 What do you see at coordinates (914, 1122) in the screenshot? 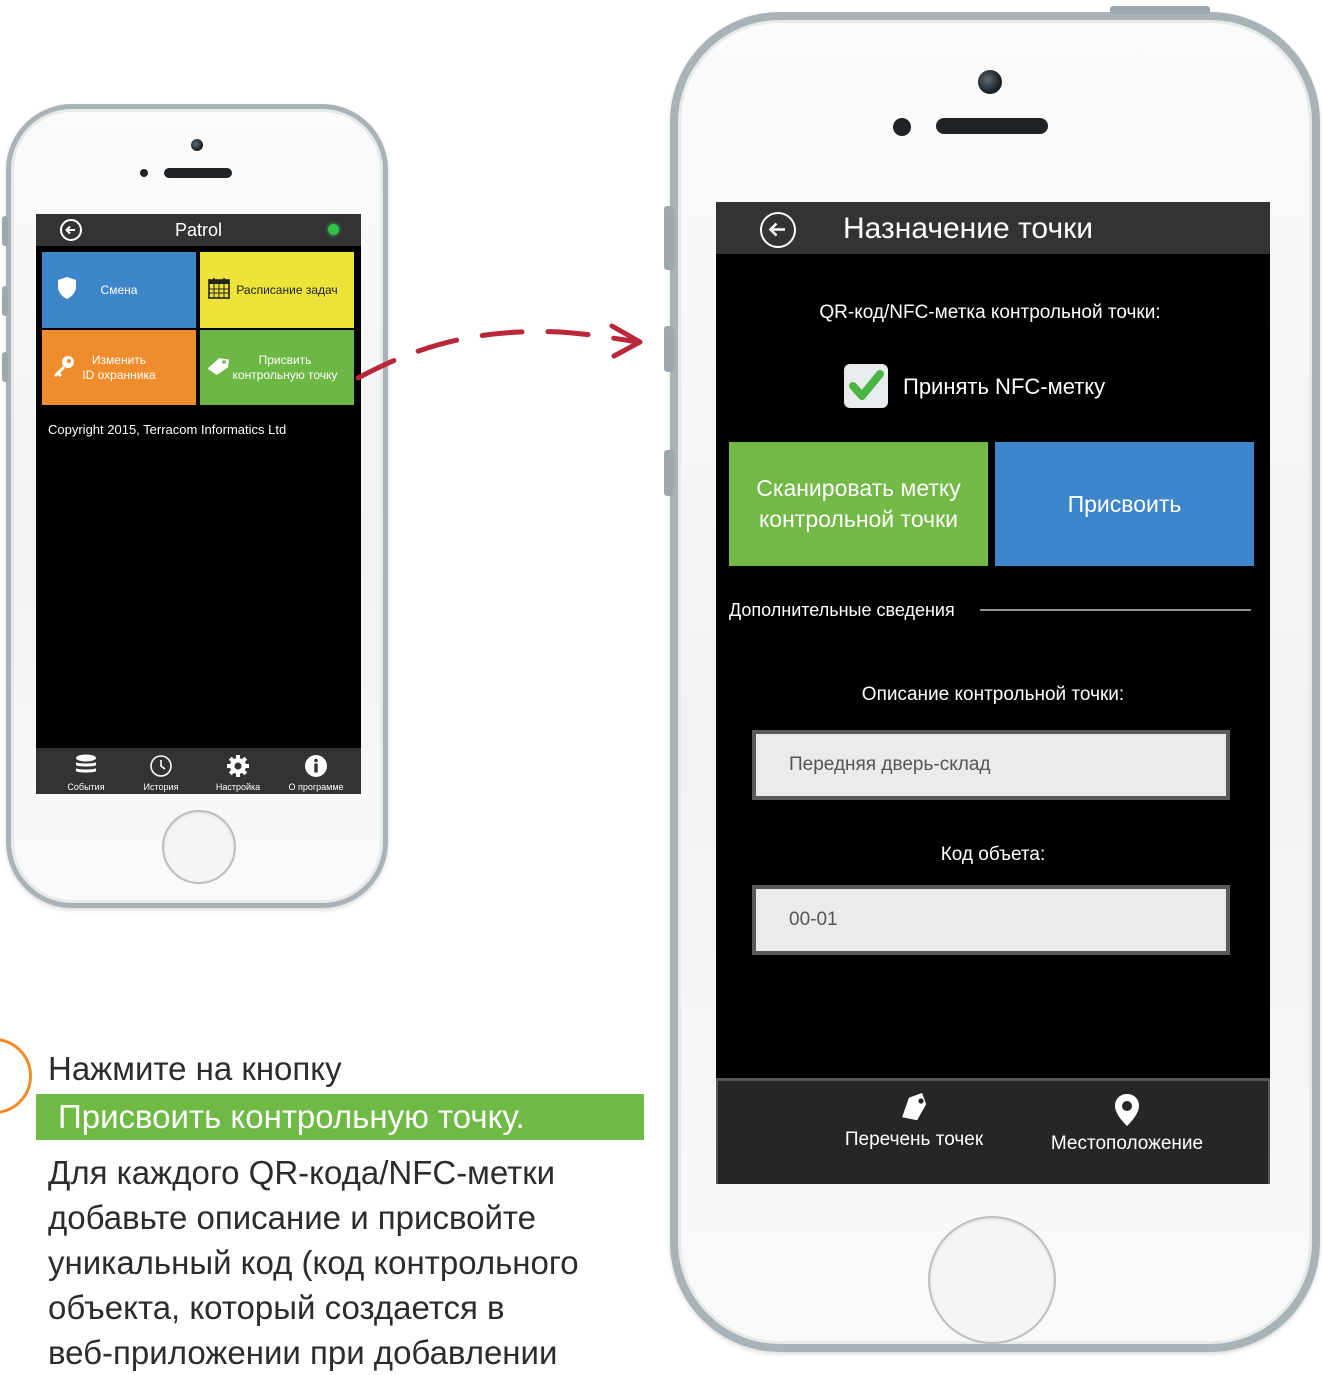
I see `nav-points-list: Перечень точек` at bounding box center [914, 1122].